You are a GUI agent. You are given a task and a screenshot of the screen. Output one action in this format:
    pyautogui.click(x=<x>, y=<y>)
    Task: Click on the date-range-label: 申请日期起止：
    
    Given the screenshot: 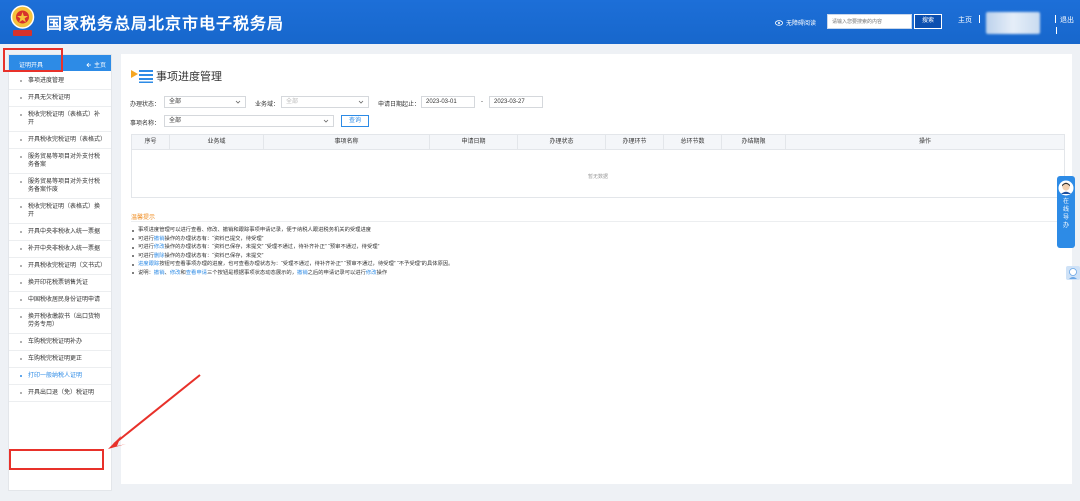 What is the action you would take?
    pyautogui.click(x=399, y=105)
    